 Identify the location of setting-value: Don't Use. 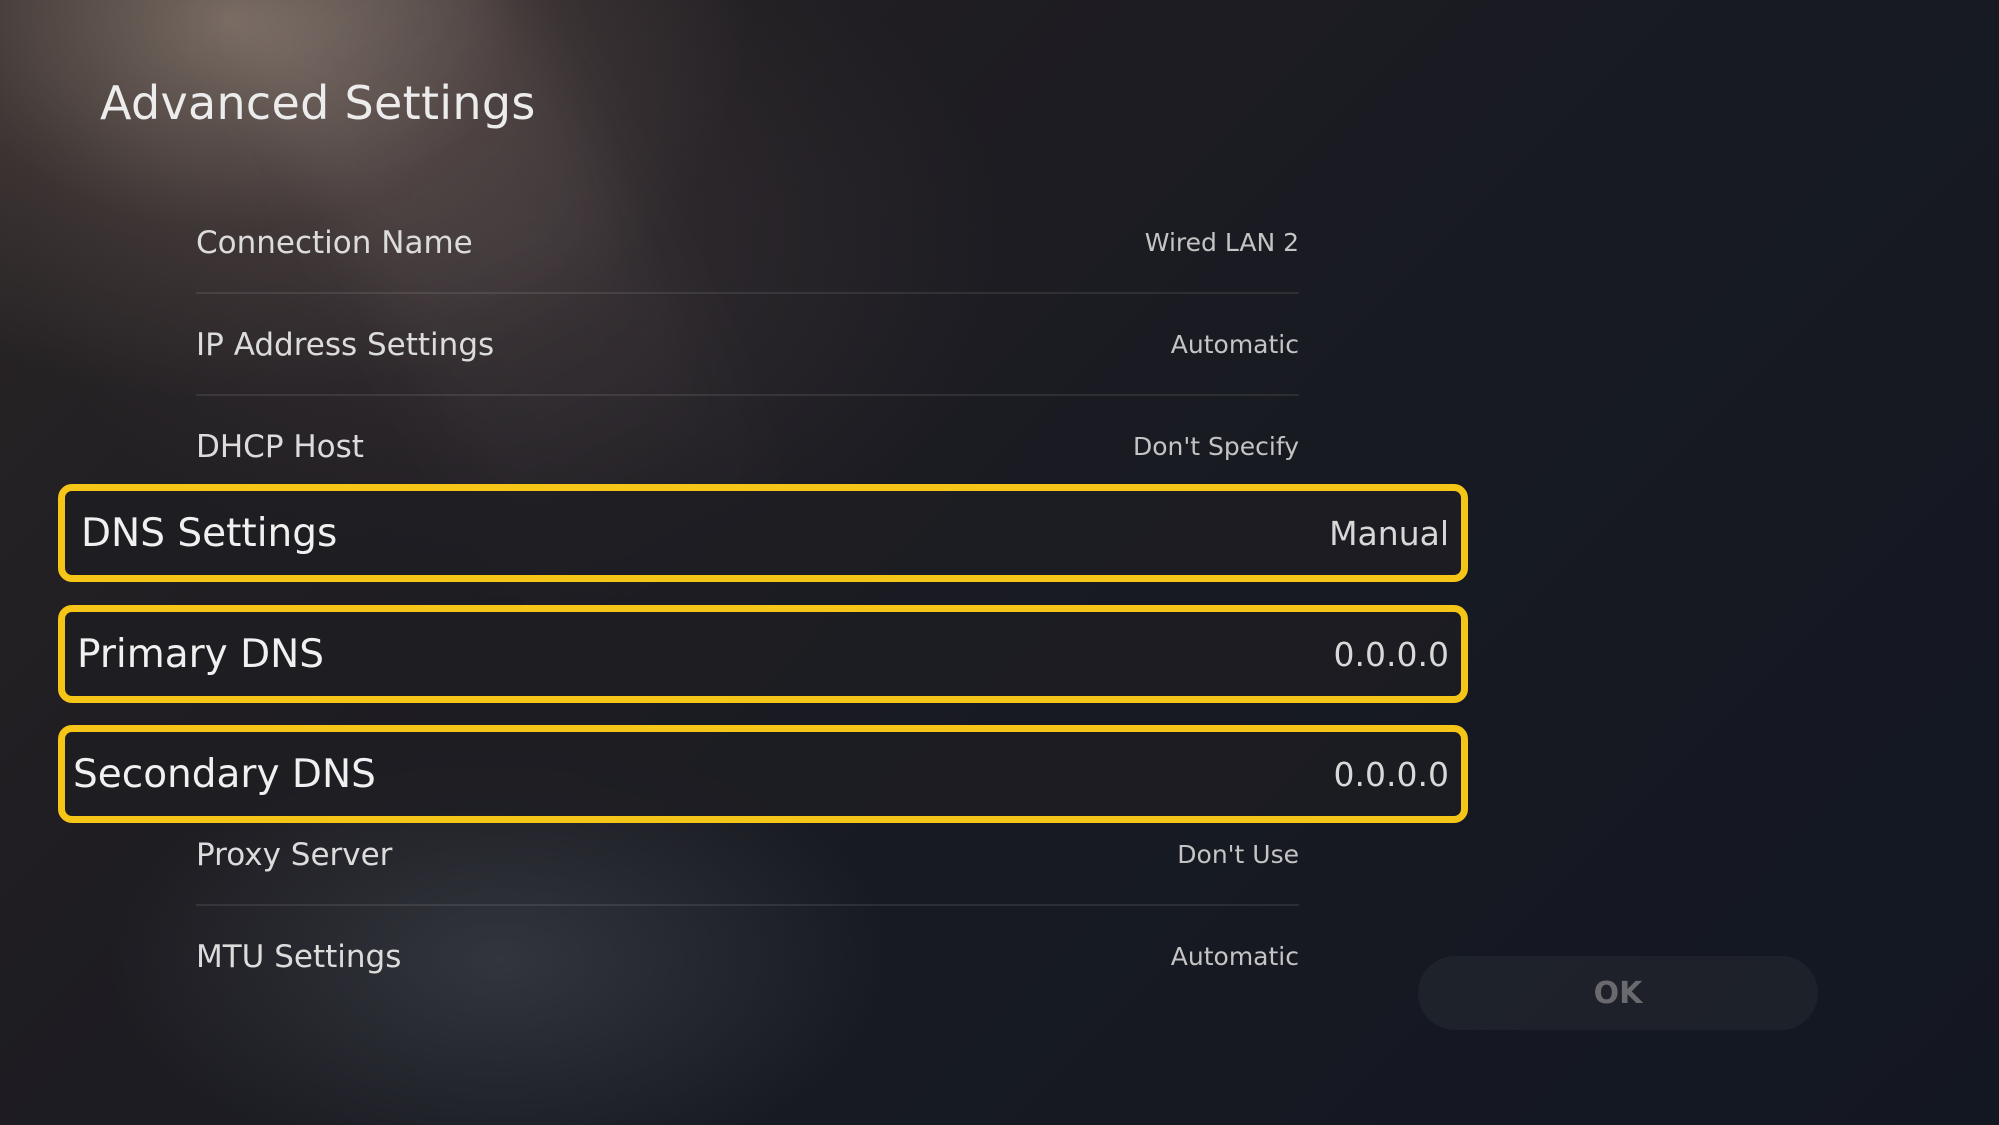
(1238, 854).